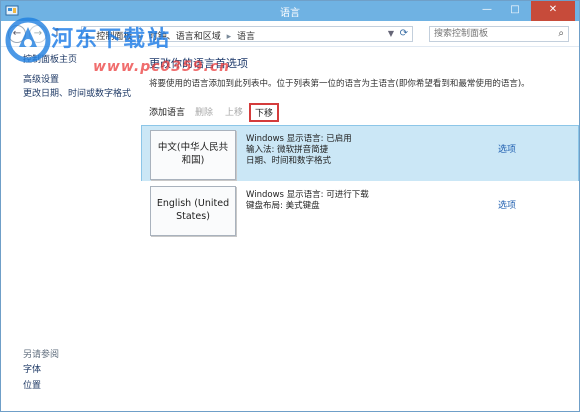  What do you see at coordinates (391, 33) in the screenshot?
I see `chevron-down-icon: ▼` at bounding box center [391, 33].